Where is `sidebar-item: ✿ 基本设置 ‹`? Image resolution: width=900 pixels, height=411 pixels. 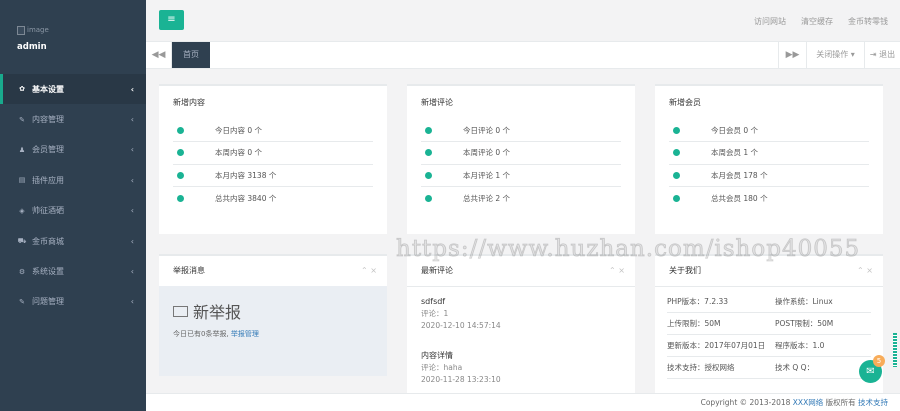
sidebar-item: ✿ 基本设置 ‹ is located at coordinates (73, 89).